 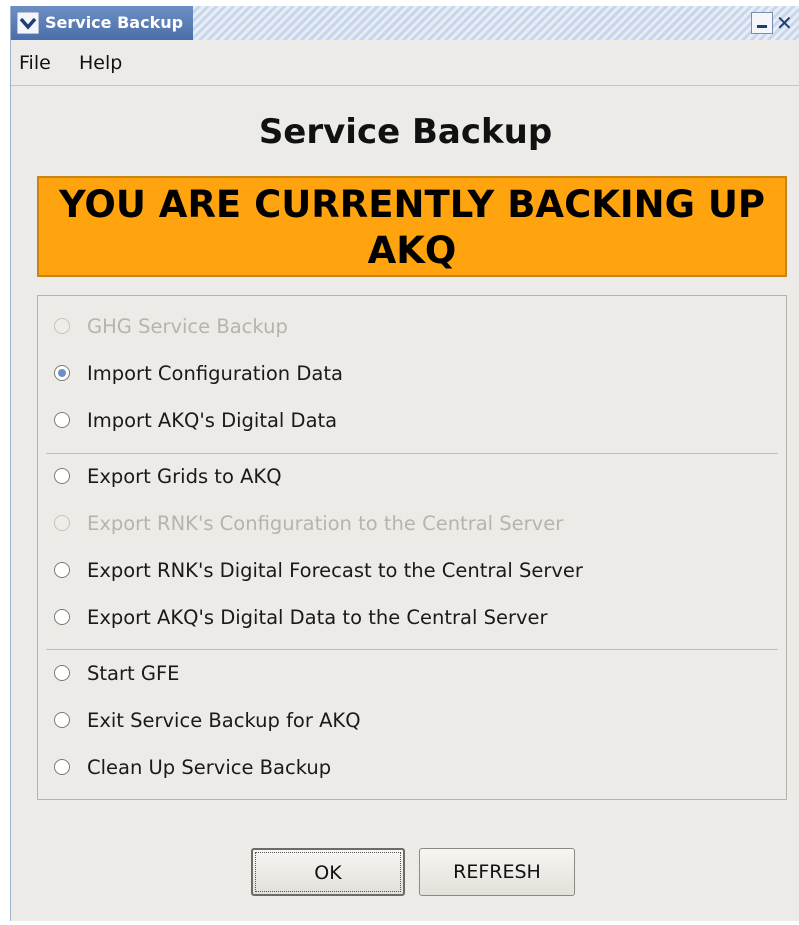 I want to click on ok-button: OK, so click(x=328, y=872).